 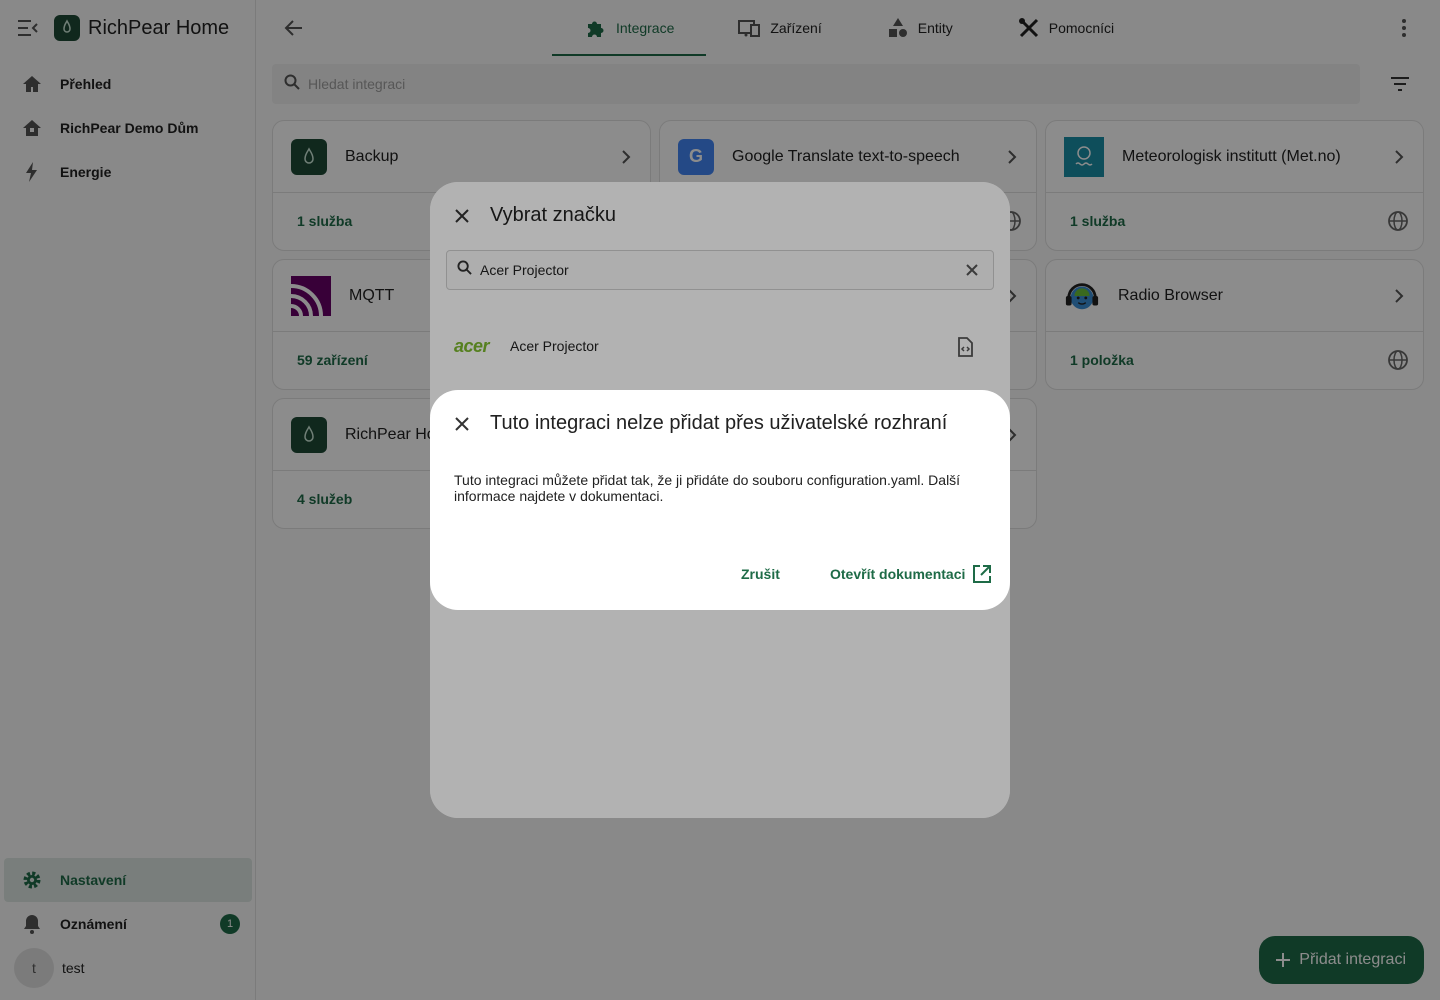 I want to click on cancel-button: Zrušit, so click(x=760, y=574).